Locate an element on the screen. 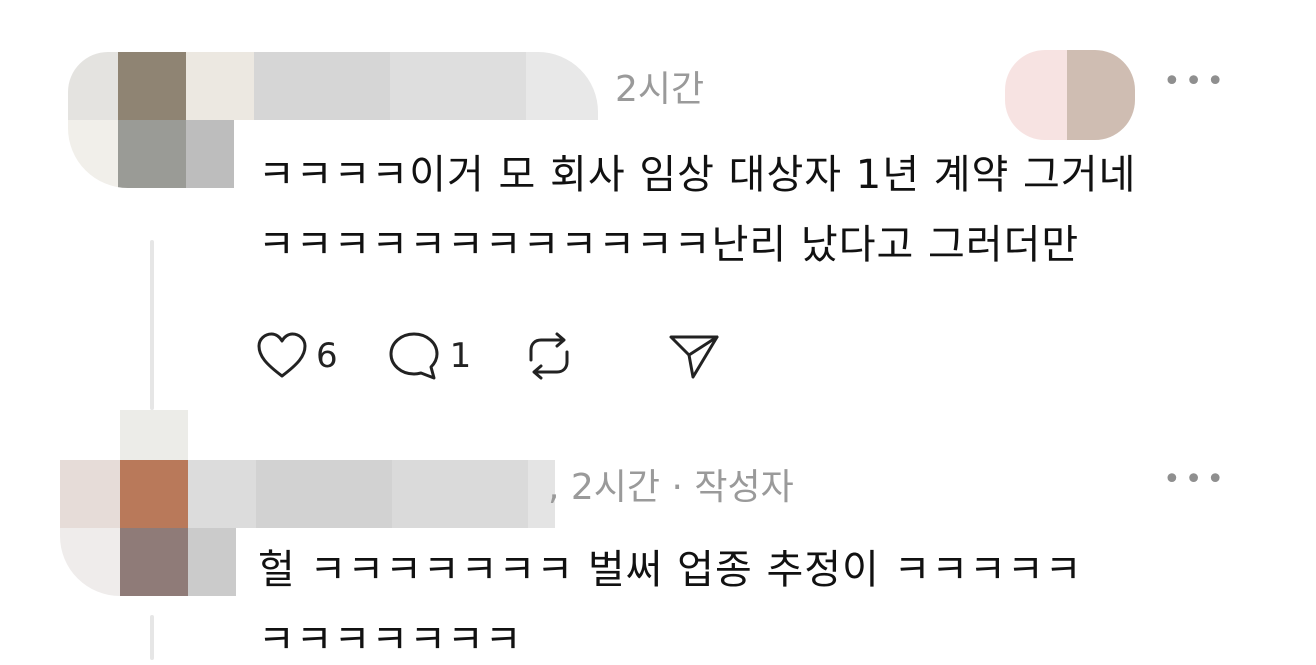 This screenshot has width=1316, height=665. like-button: 6 is located at coordinates (297, 356).